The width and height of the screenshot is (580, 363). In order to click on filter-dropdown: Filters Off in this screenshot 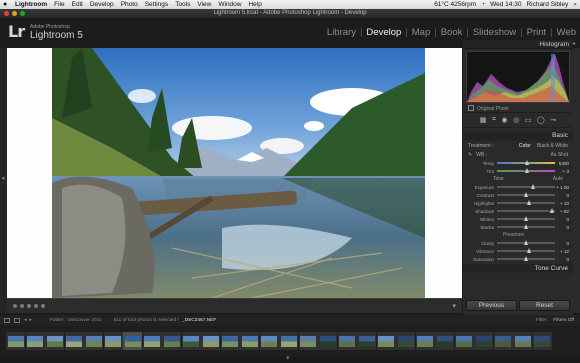, I will do `click(563, 320)`.